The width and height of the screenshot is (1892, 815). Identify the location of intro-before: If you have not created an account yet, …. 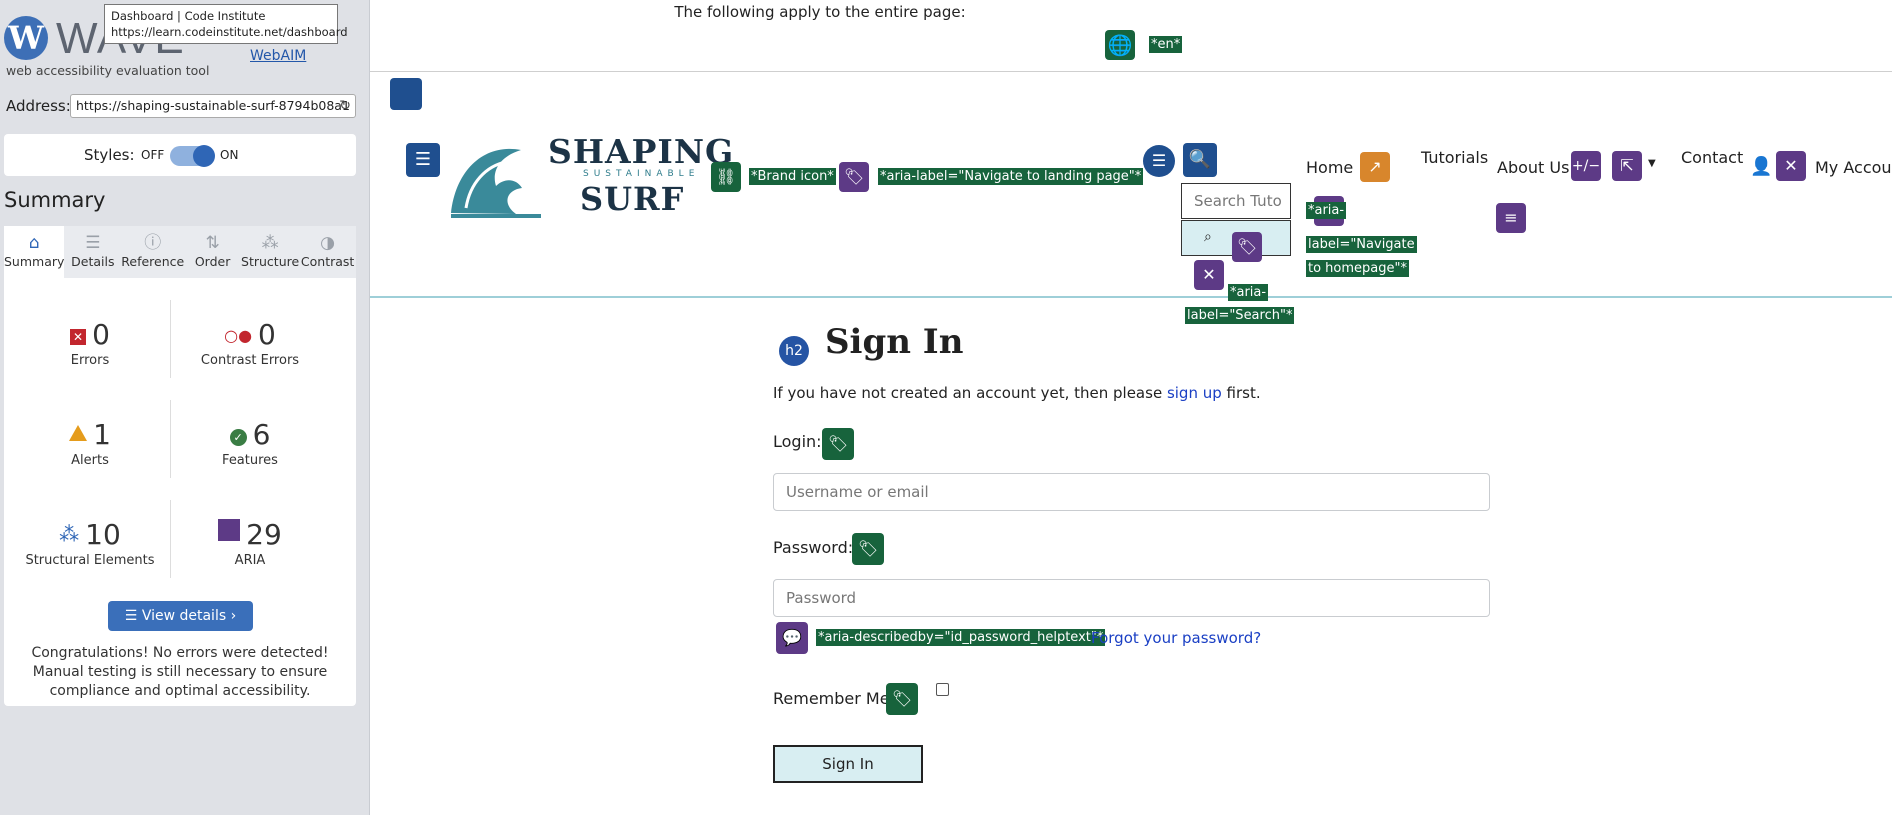
(970, 393).